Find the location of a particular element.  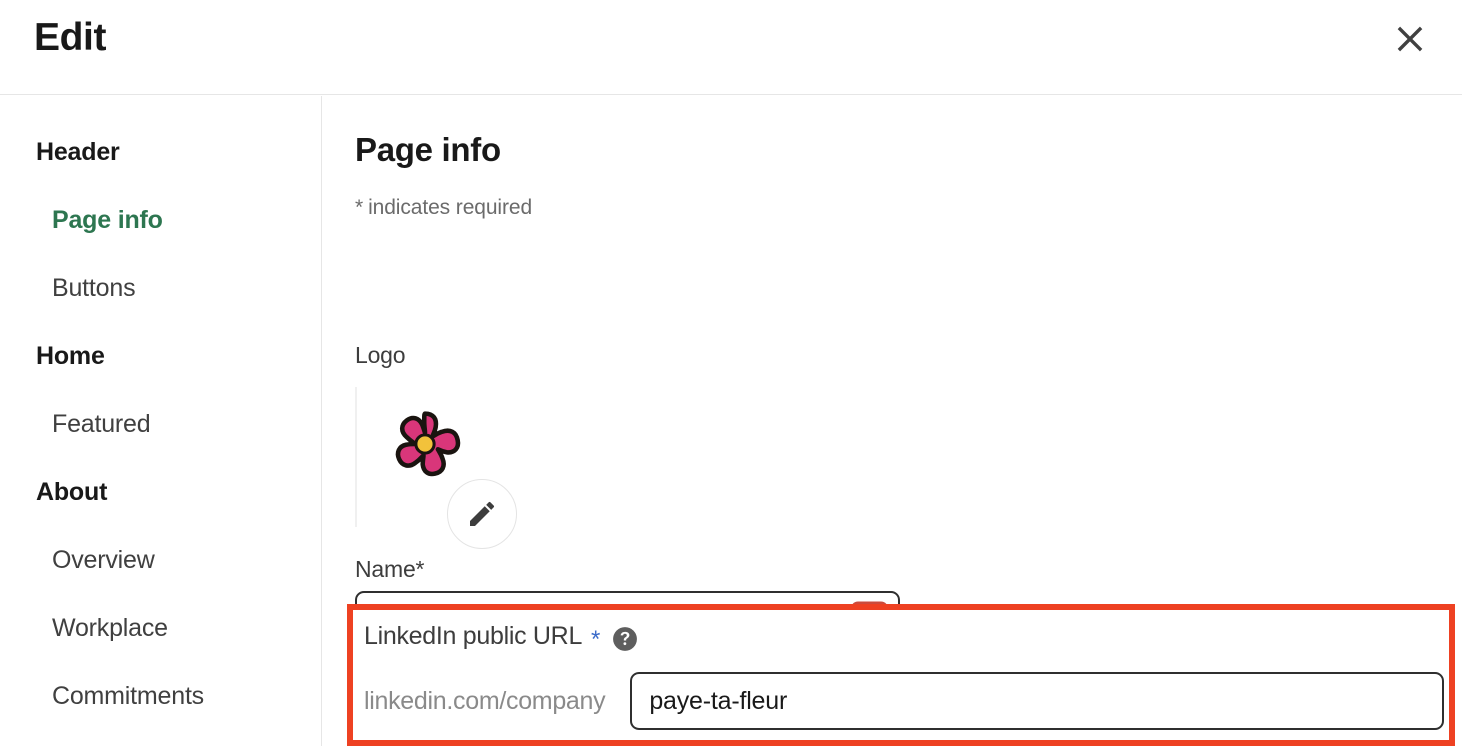

sidebar-item-buttons: Buttons is located at coordinates (160, 288).